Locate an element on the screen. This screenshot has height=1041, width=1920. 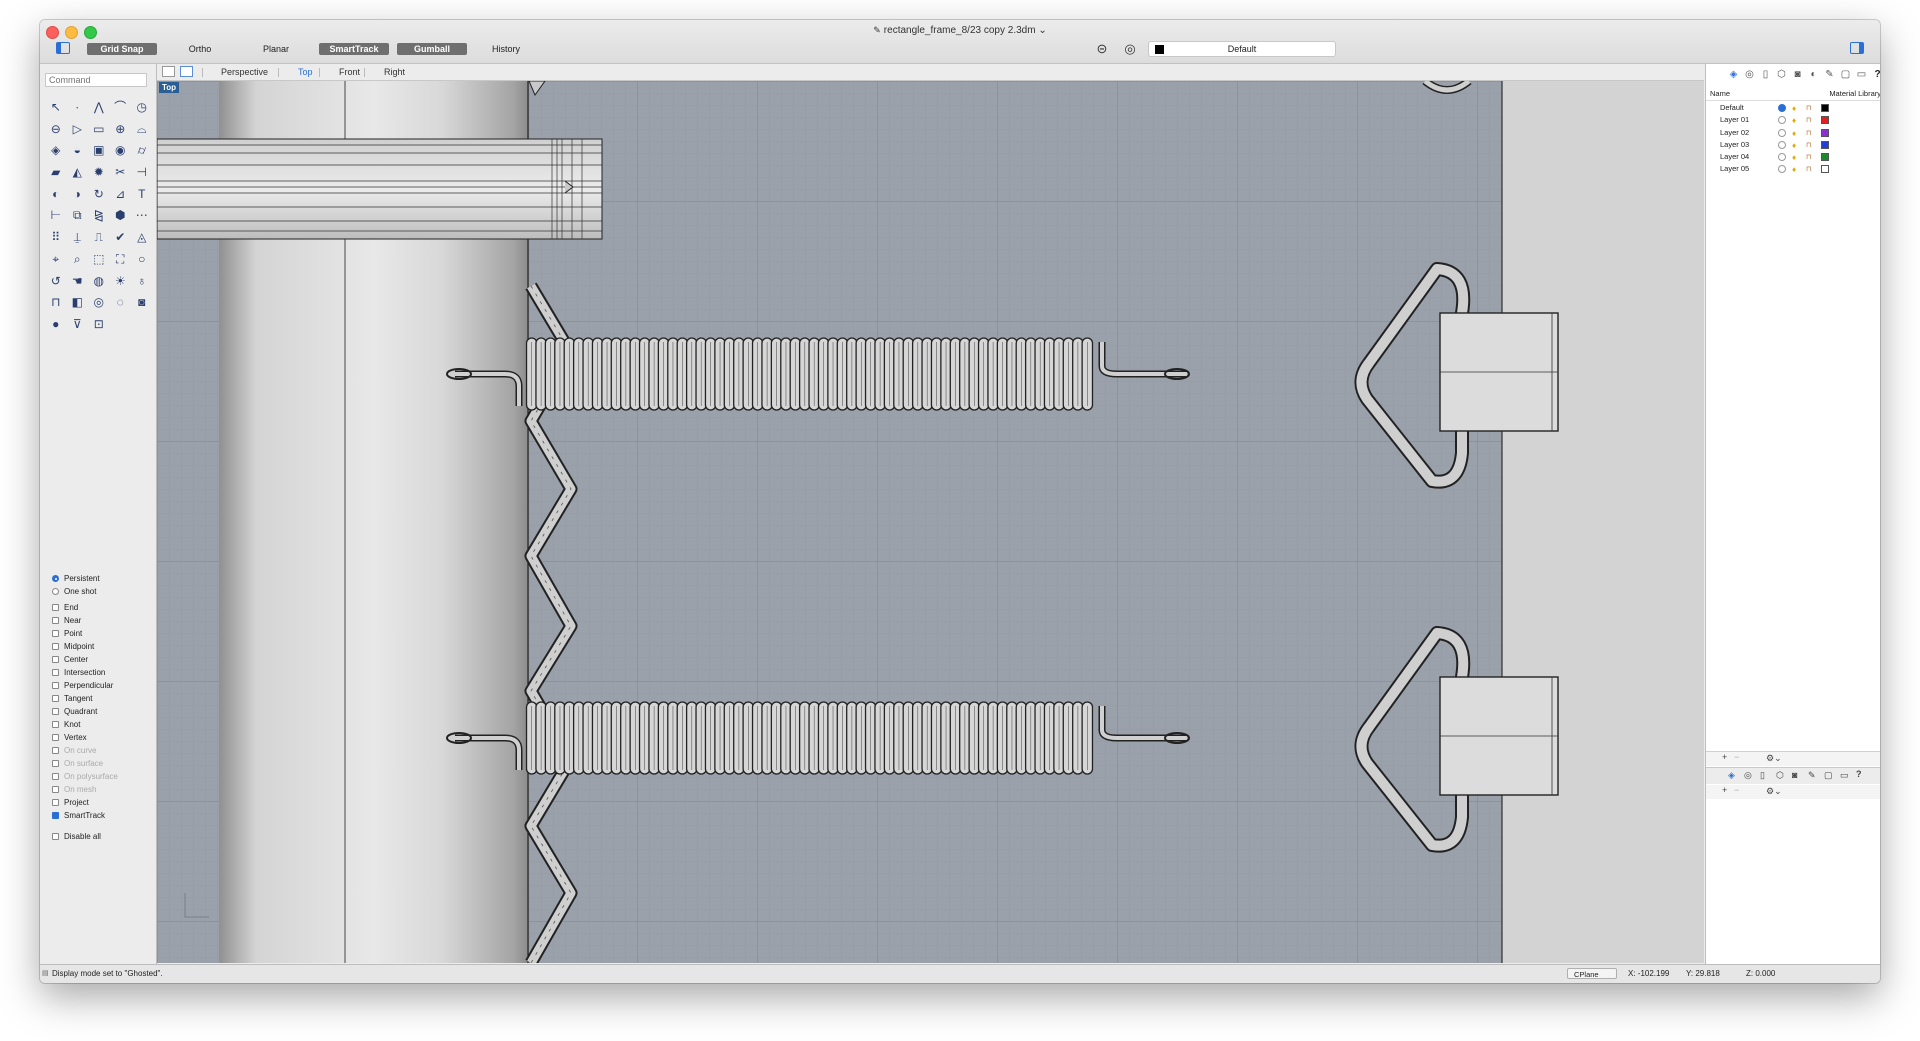
command-input is located at coordinates (96, 80).